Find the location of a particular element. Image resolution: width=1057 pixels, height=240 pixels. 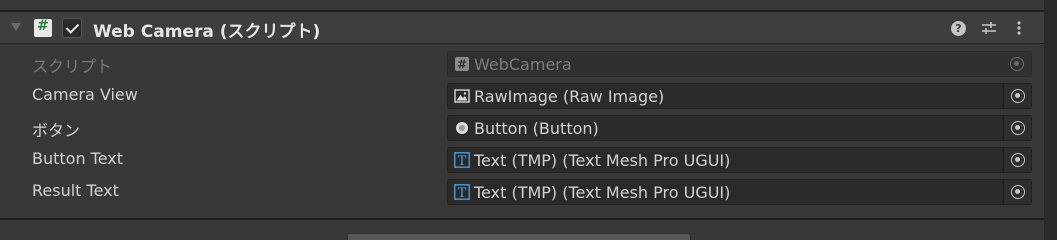

button-text-object-field: T Text (TMP) (Text Mesh Pro UGUI) is located at coordinates (739, 160).